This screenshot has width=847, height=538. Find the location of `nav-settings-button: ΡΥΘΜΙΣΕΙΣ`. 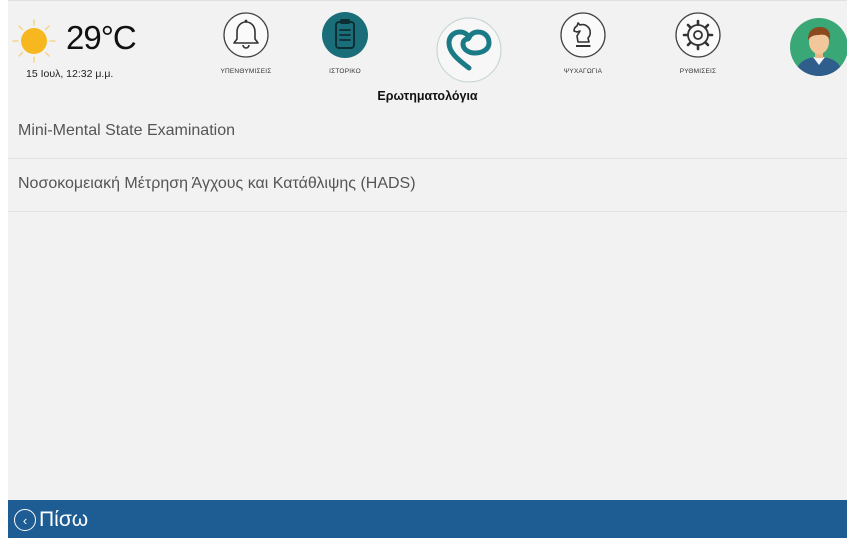

nav-settings-button: ΡΥΘΜΙΣΕΙΣ is located at coordinates (698, 47).